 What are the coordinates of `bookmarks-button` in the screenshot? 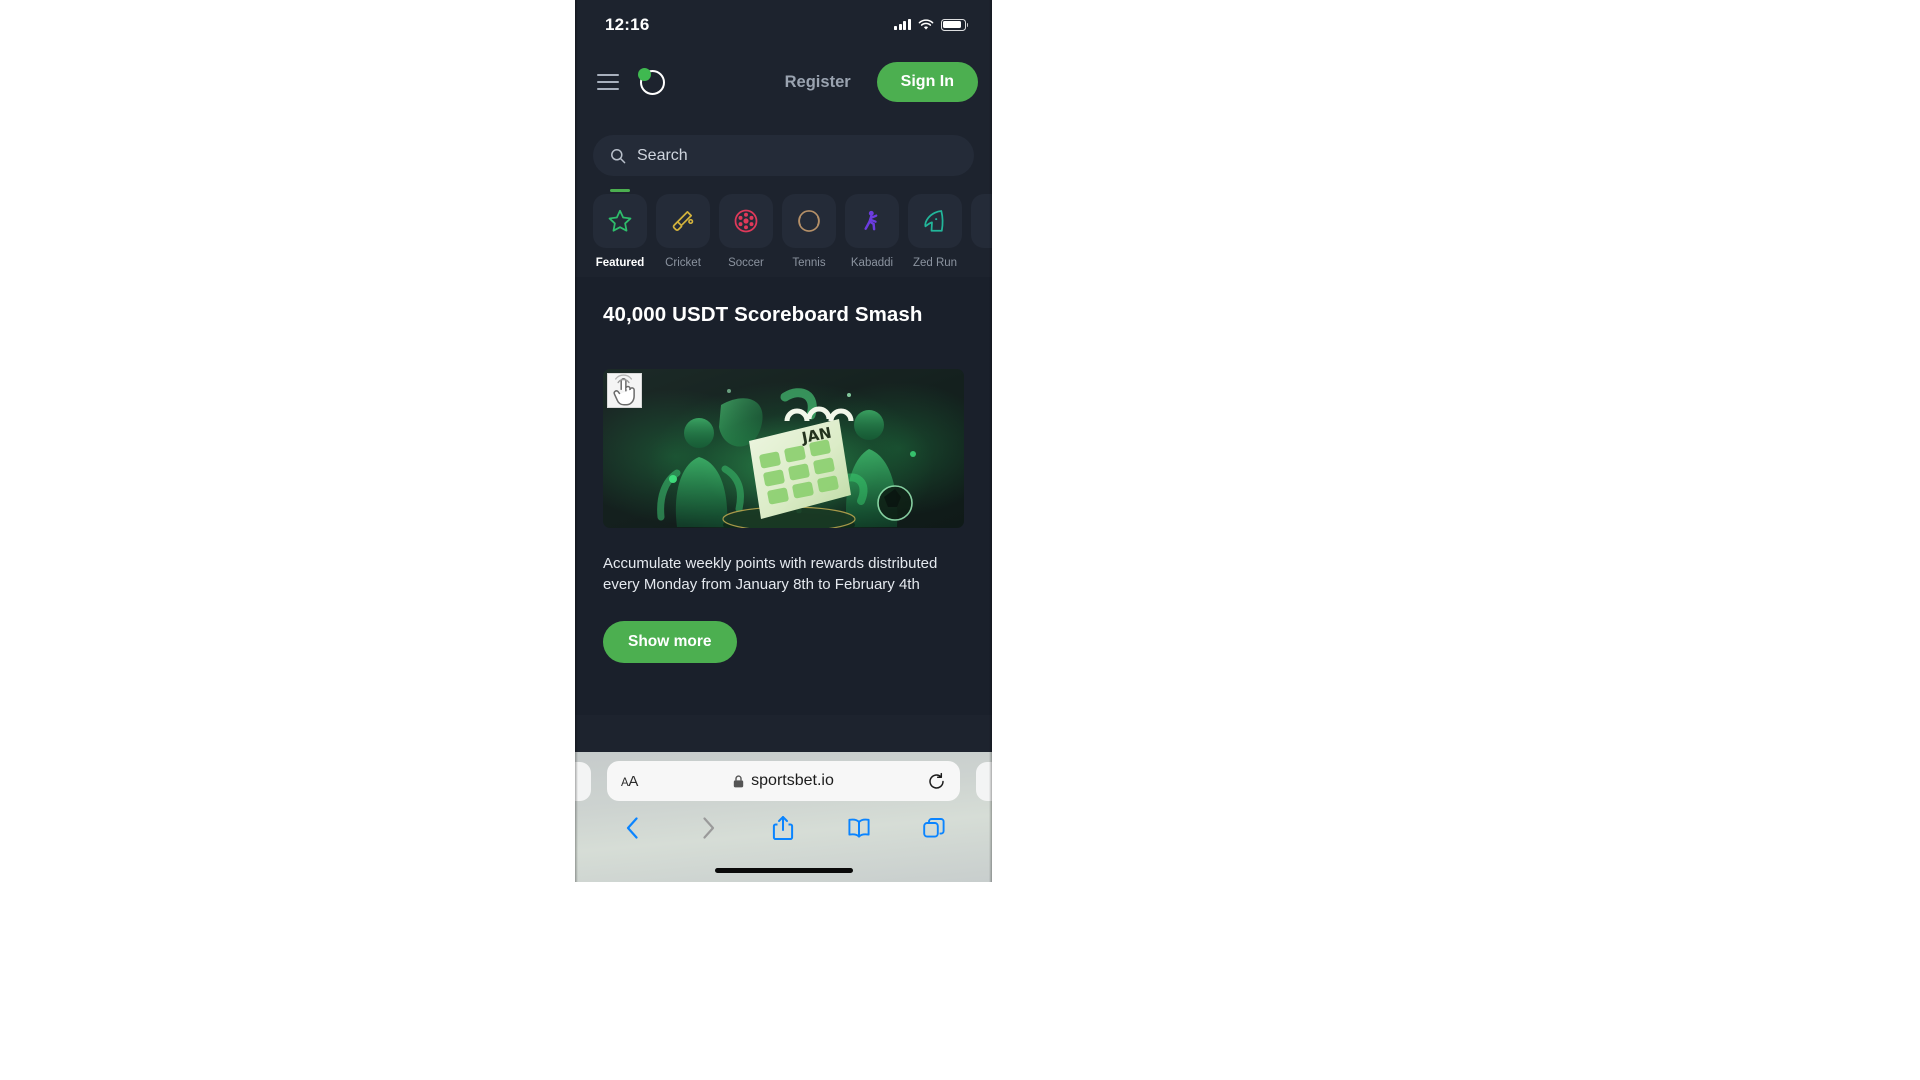 It's located at (859, 828).